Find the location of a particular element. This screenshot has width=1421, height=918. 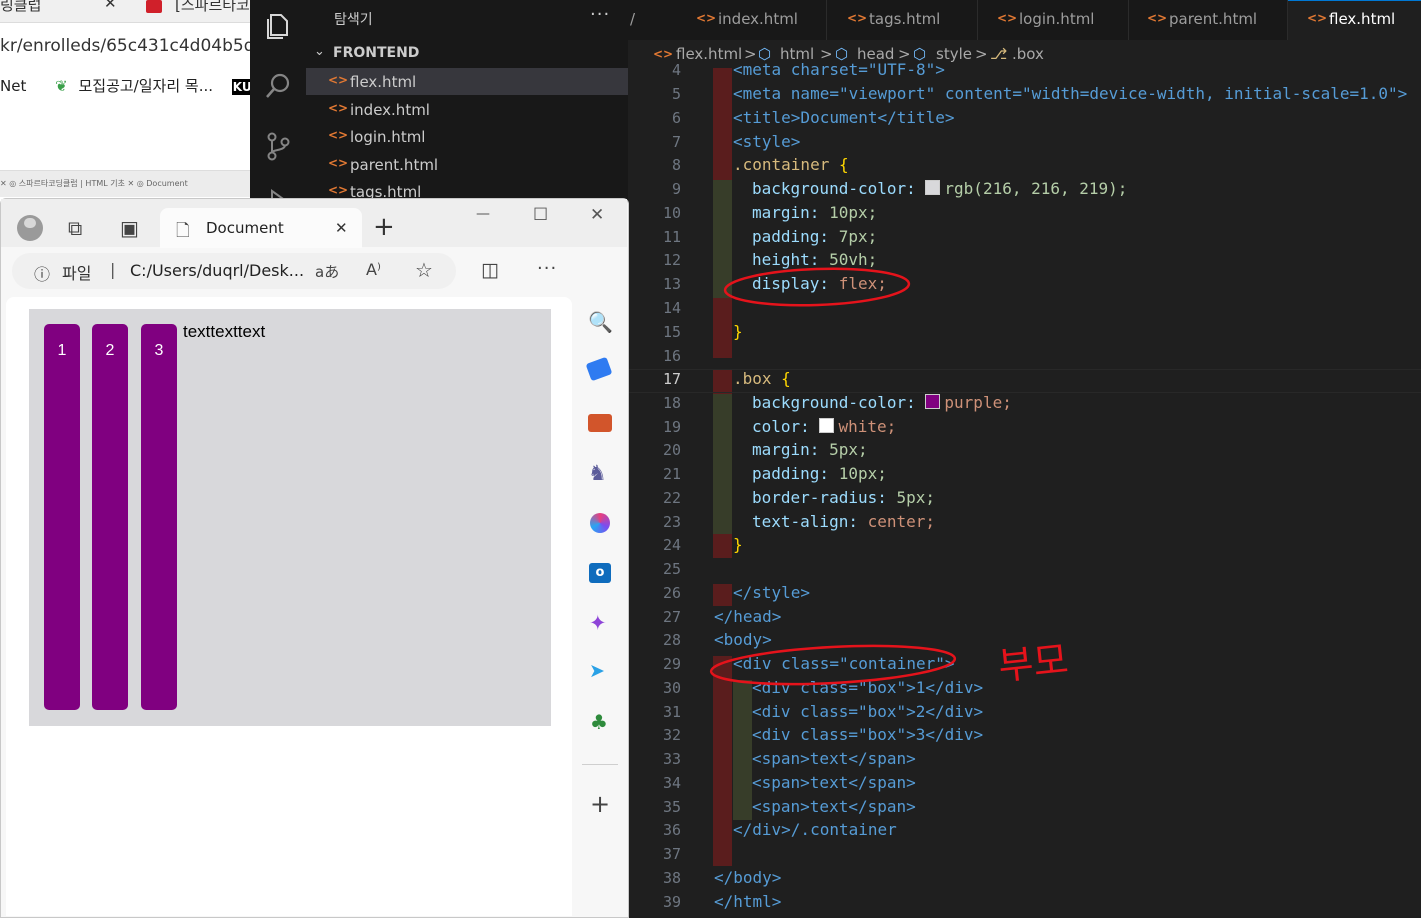

explorer-files-icon is located at coordinates (278, 26).